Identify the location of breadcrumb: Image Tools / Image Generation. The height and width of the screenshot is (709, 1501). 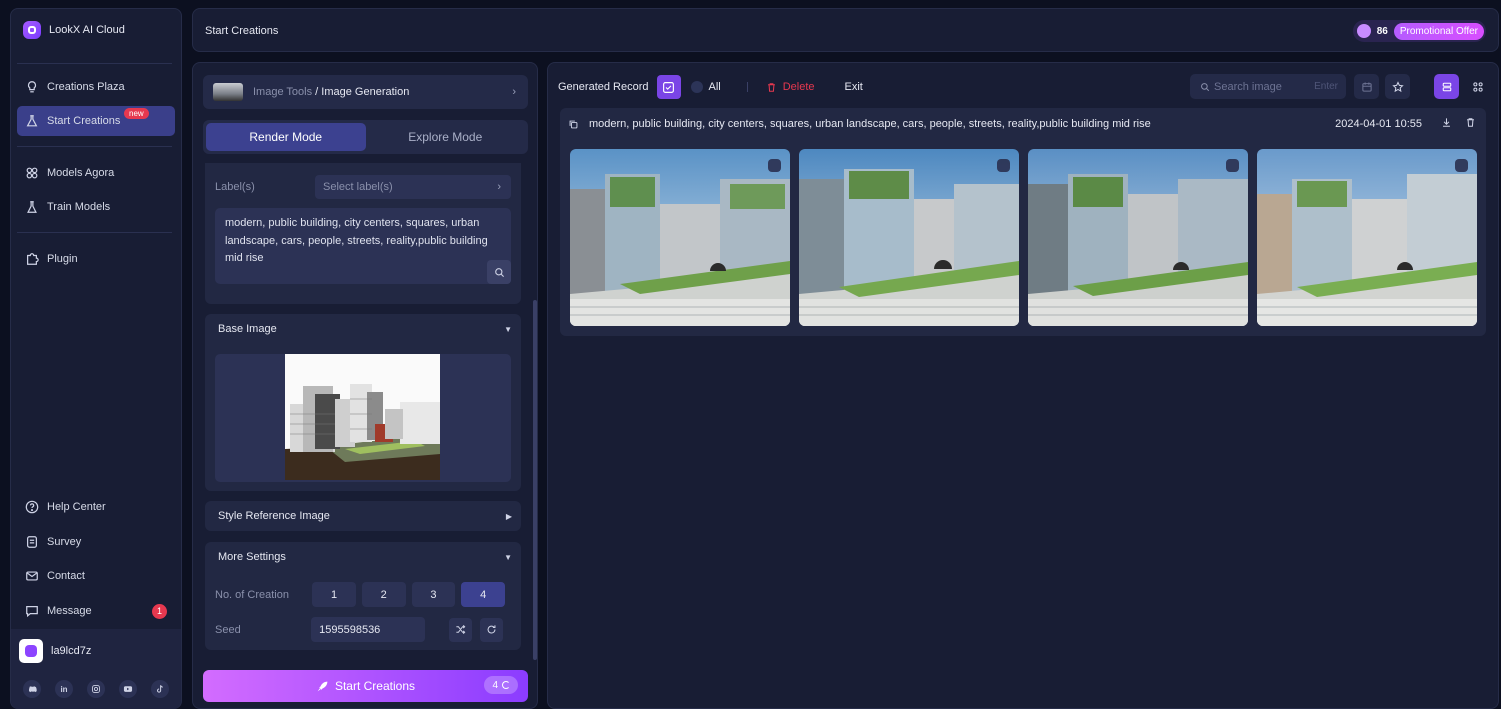
(331, 92).